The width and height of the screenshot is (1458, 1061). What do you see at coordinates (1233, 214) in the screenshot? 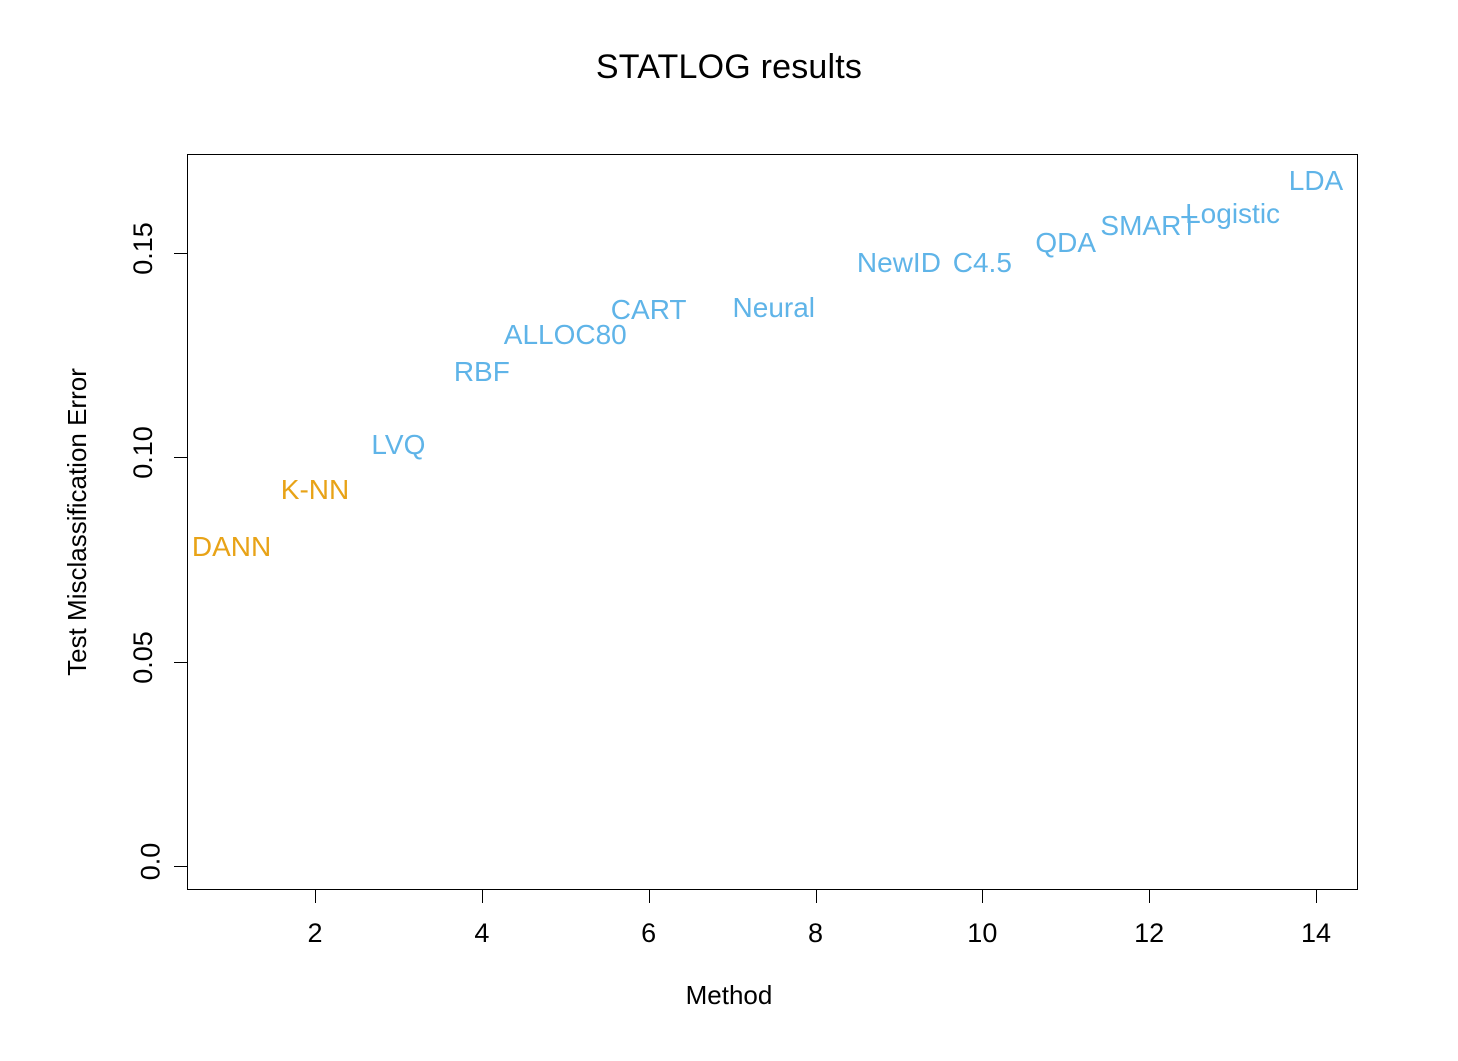
I see `data-point-label: Logistic` at bounding box center [1233, 214].